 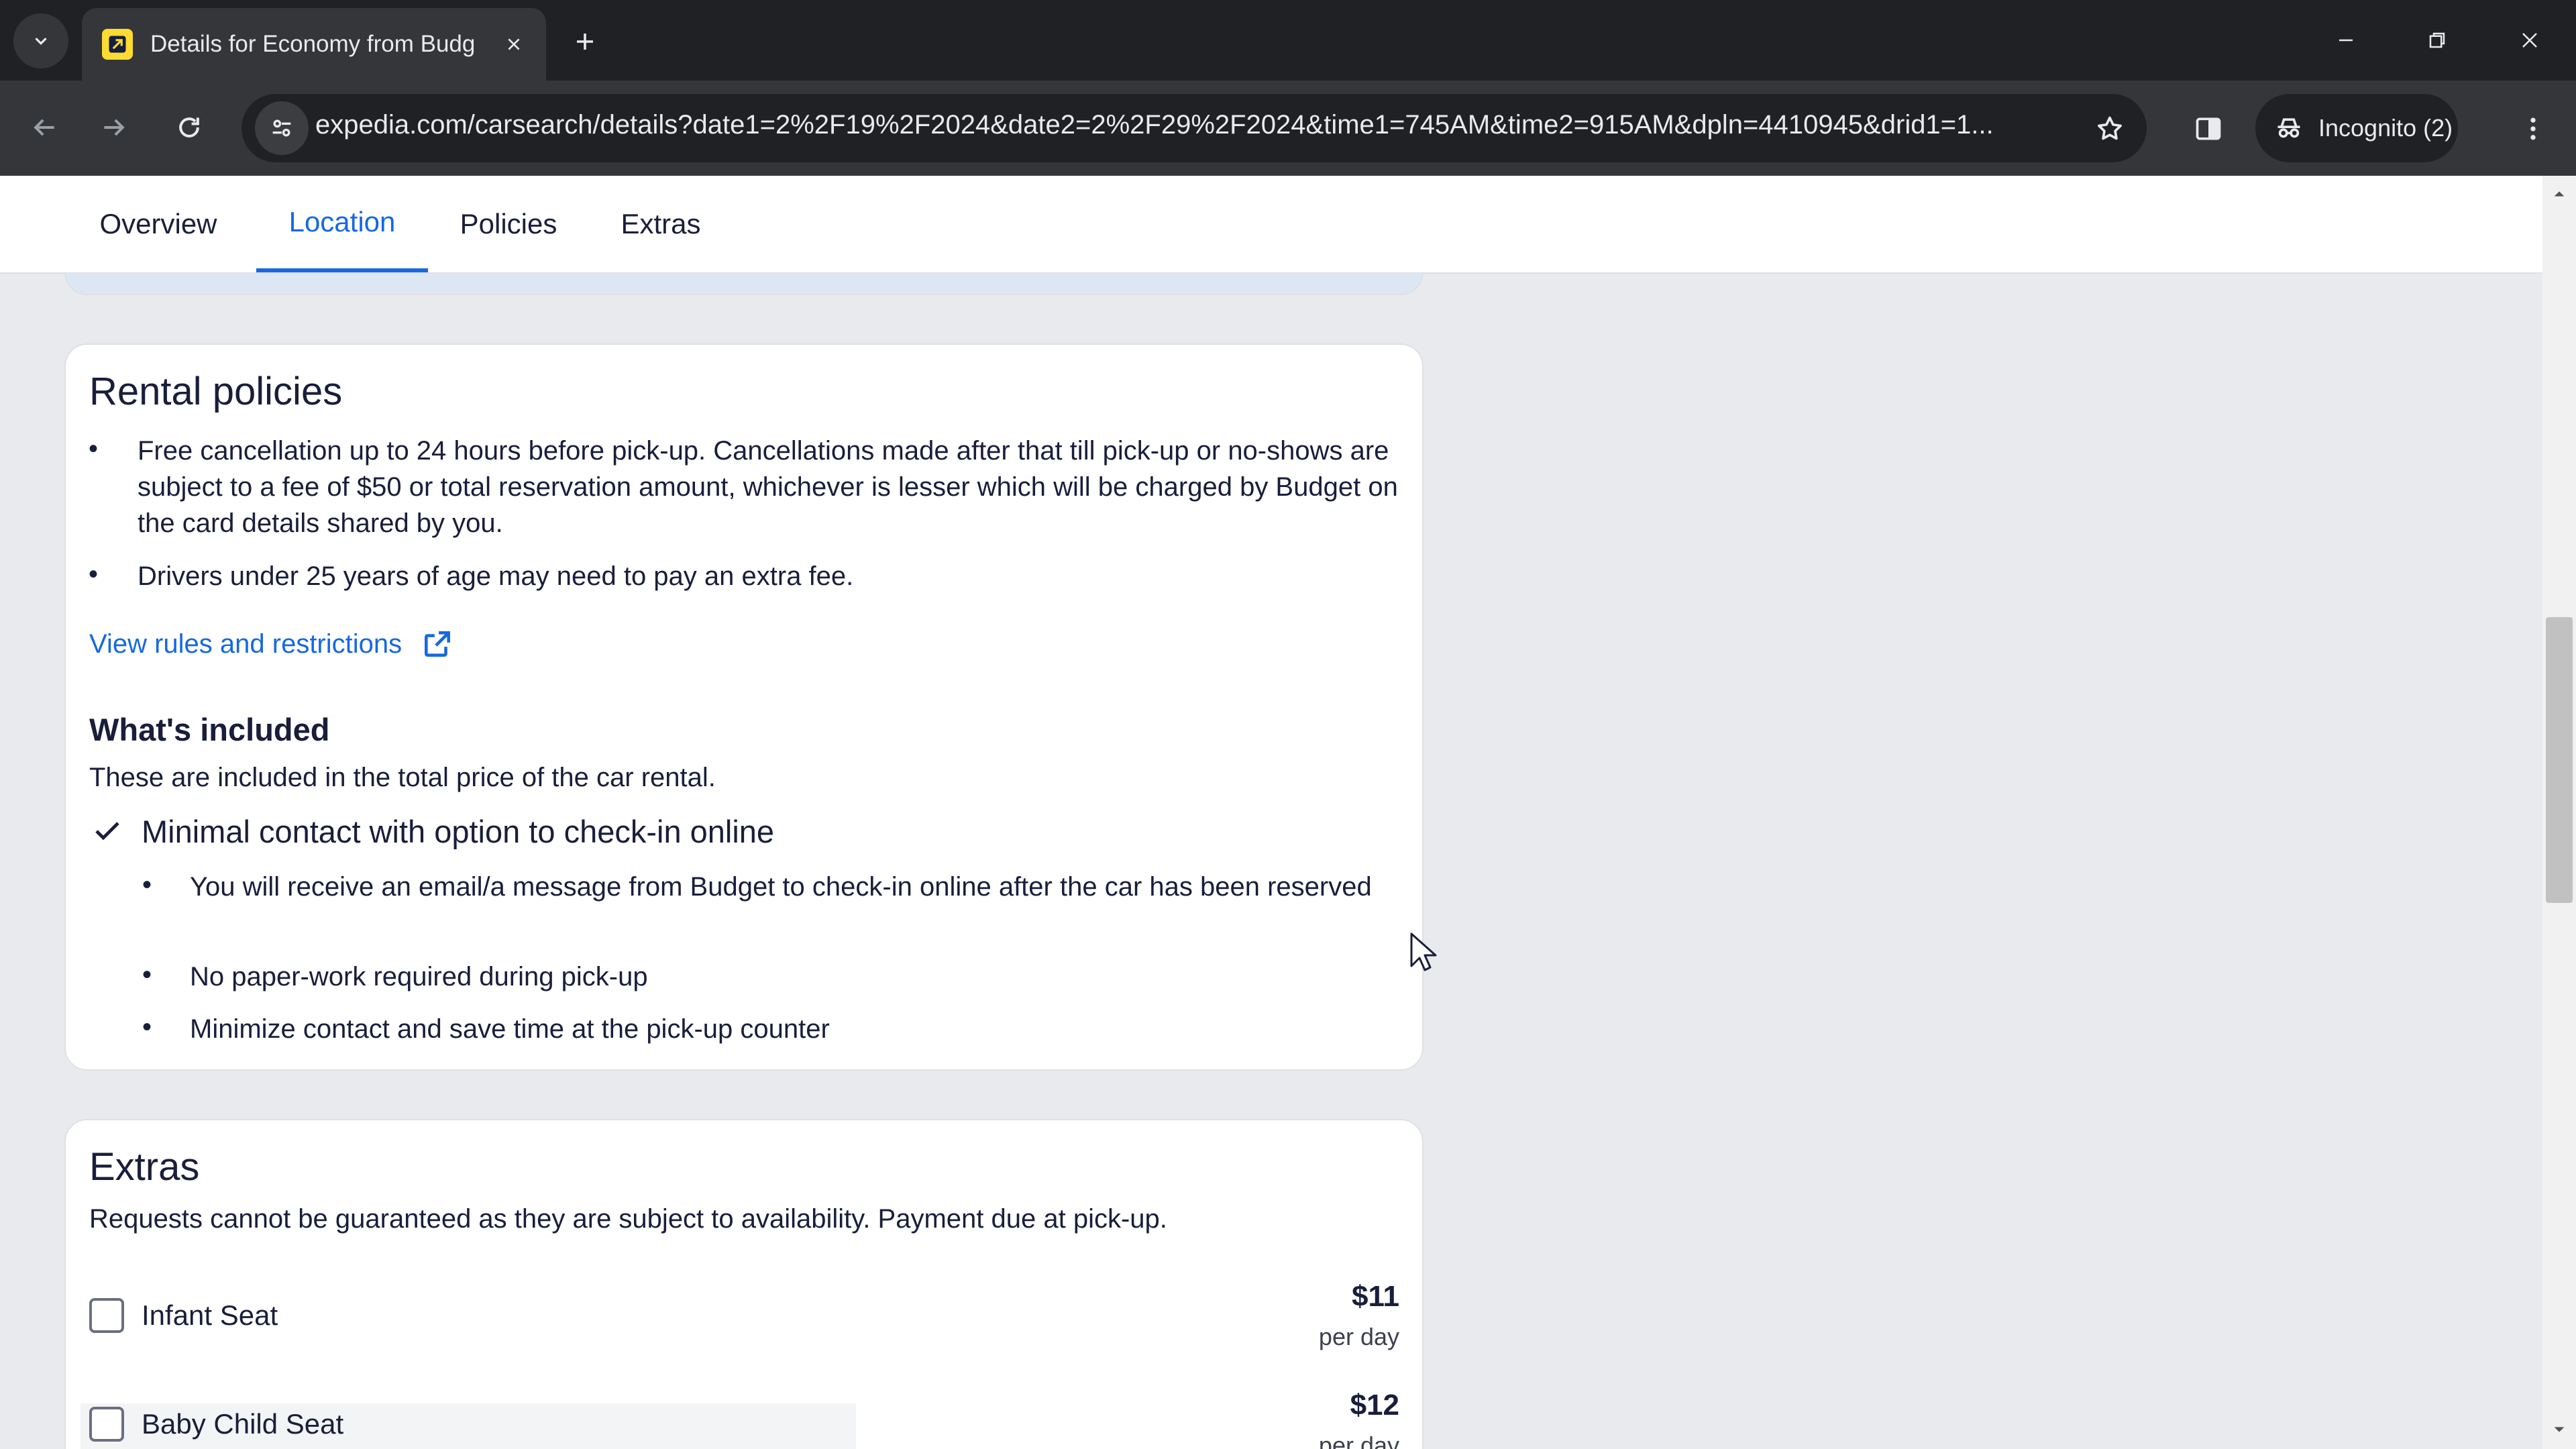 What do you see at coordinates (1423, 954) in the screenshot?
I see `mouse-cursor-icon` at bounding box center [1423, 954].